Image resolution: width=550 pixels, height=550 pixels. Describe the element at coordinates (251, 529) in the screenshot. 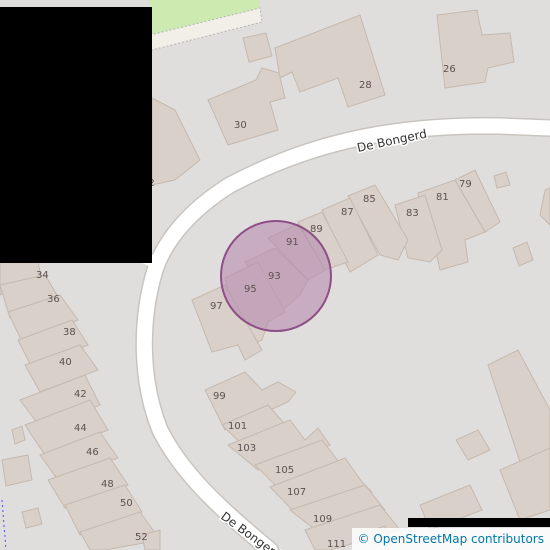

I see `street-label: De Bongerd` at that location.